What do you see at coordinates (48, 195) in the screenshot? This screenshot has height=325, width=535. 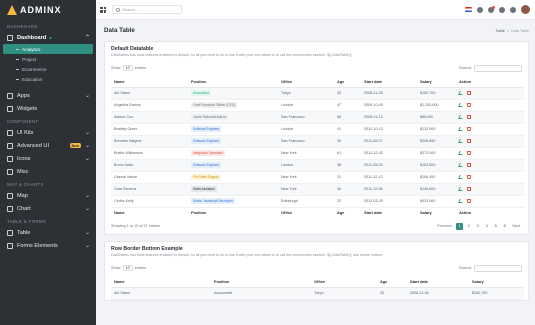 I see `sidebar-item-map: Map ⌄` at bounding box center [48, 195].